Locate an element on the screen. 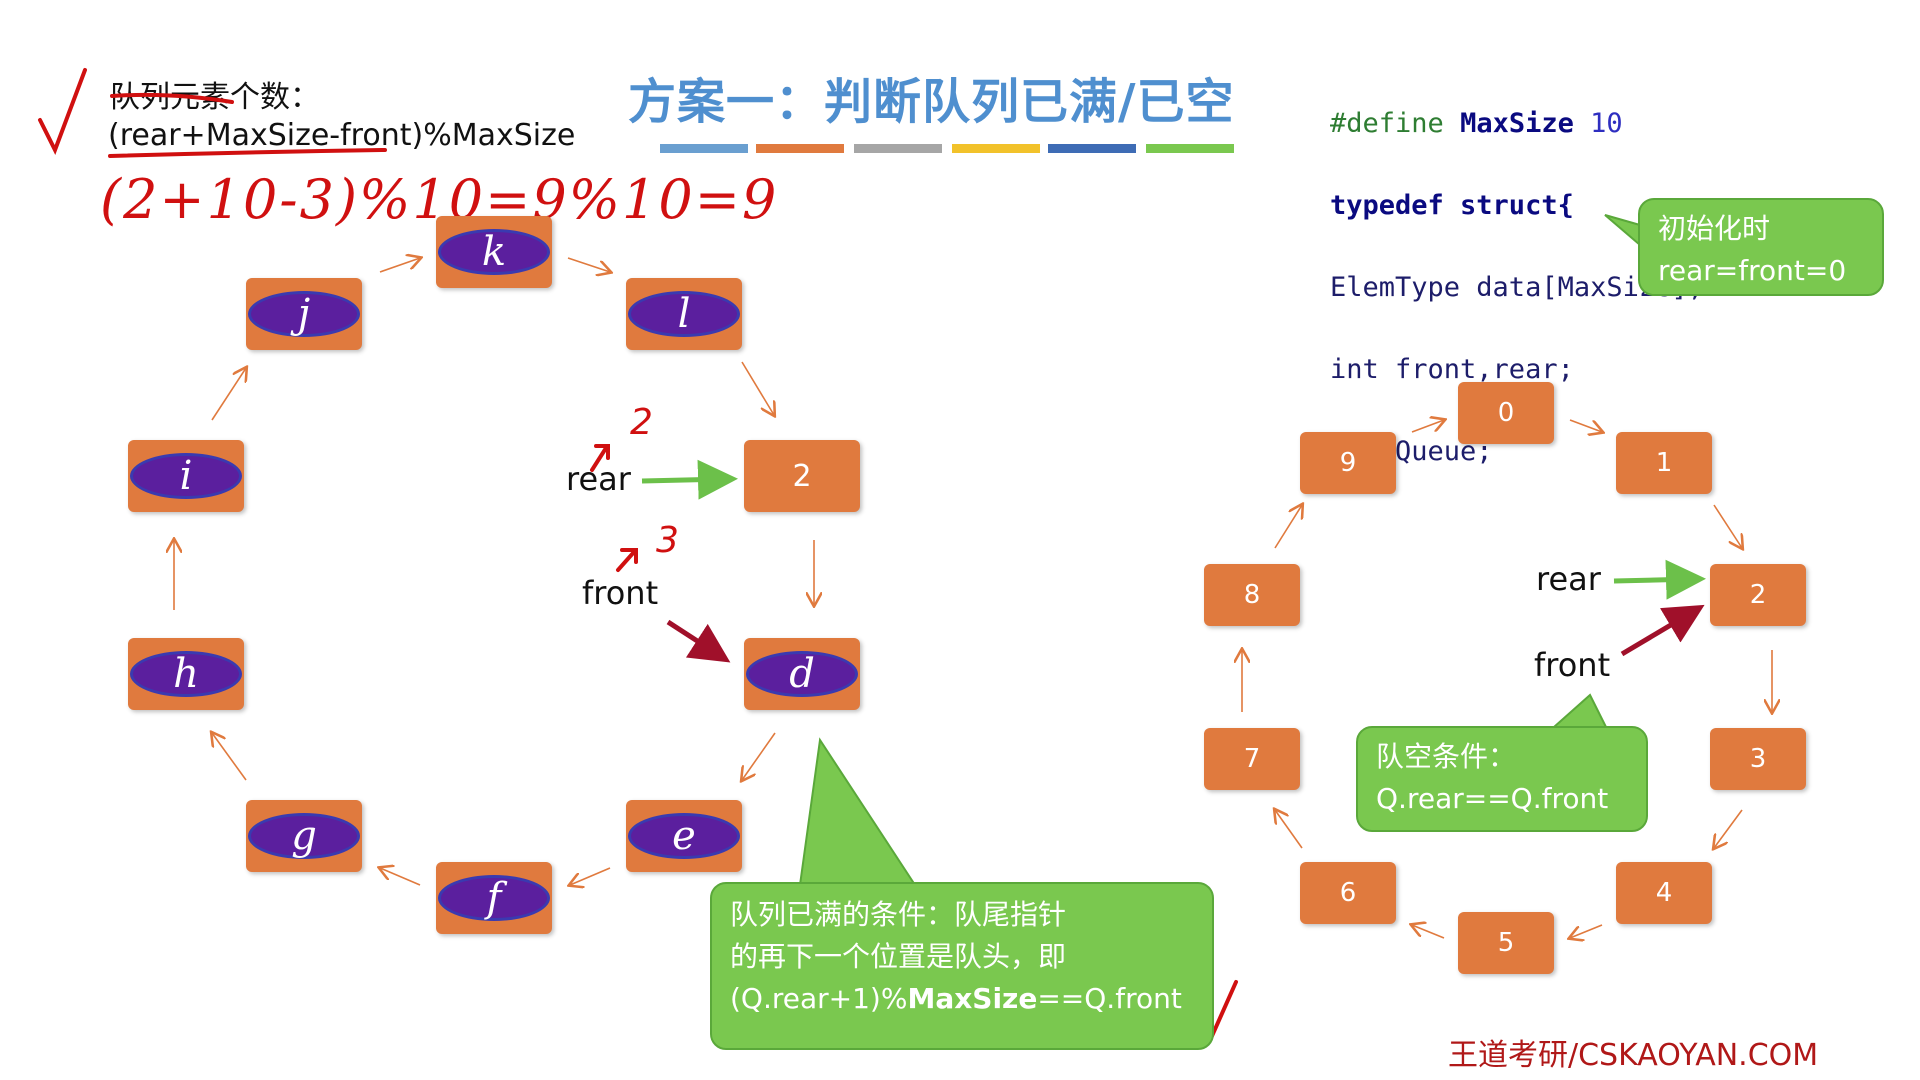 This screenshot has height=1080, width=1920. right-node-7-label: 7 is located at coordinates (1252, 759).